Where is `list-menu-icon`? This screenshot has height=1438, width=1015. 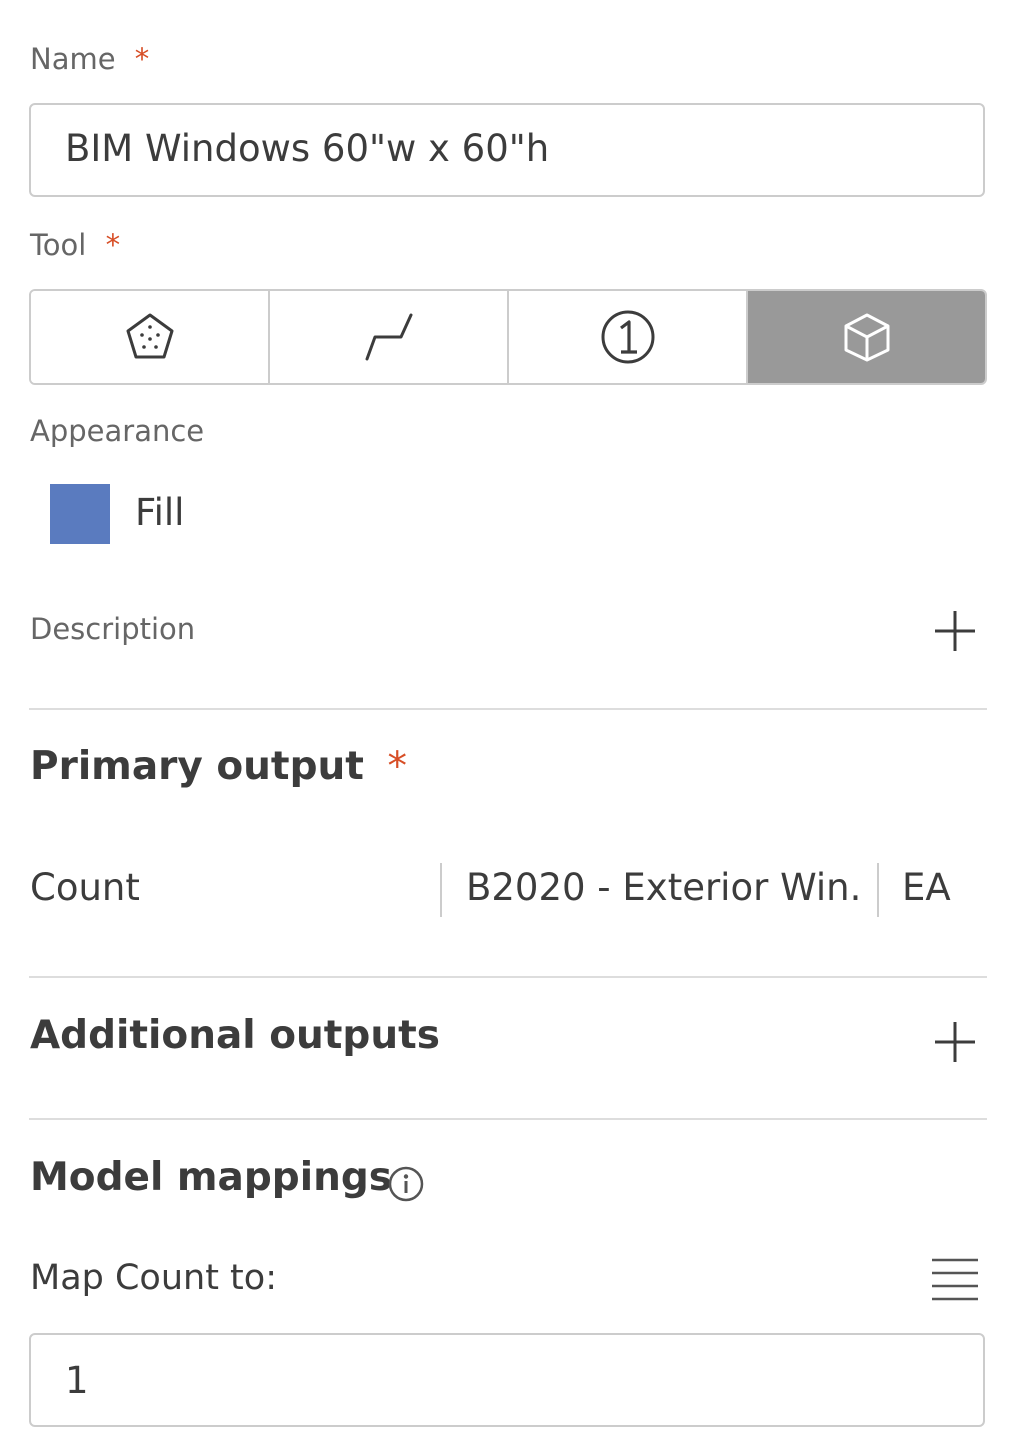
list-menu-icon is located at coordinates (955, 1279).